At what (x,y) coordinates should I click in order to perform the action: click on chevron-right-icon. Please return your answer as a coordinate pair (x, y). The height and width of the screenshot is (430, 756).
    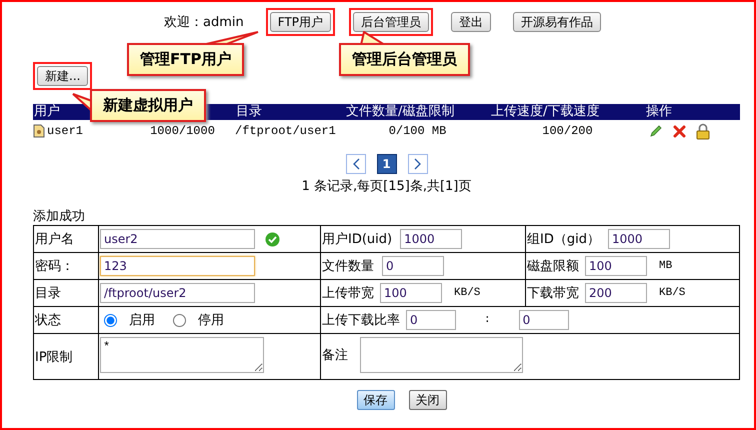
    Looking at the image, I should click on (418, 164).